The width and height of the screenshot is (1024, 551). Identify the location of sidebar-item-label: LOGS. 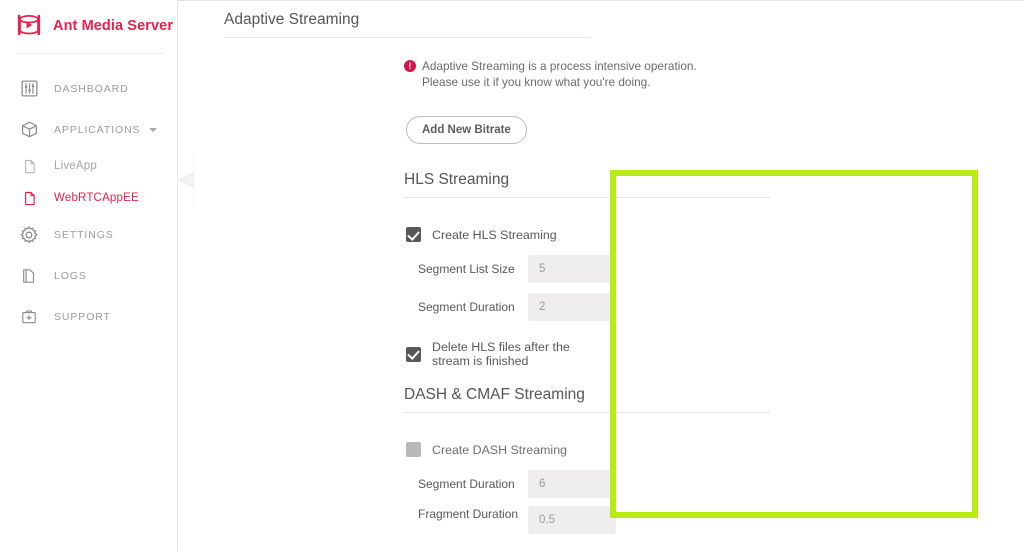
(70, 275).